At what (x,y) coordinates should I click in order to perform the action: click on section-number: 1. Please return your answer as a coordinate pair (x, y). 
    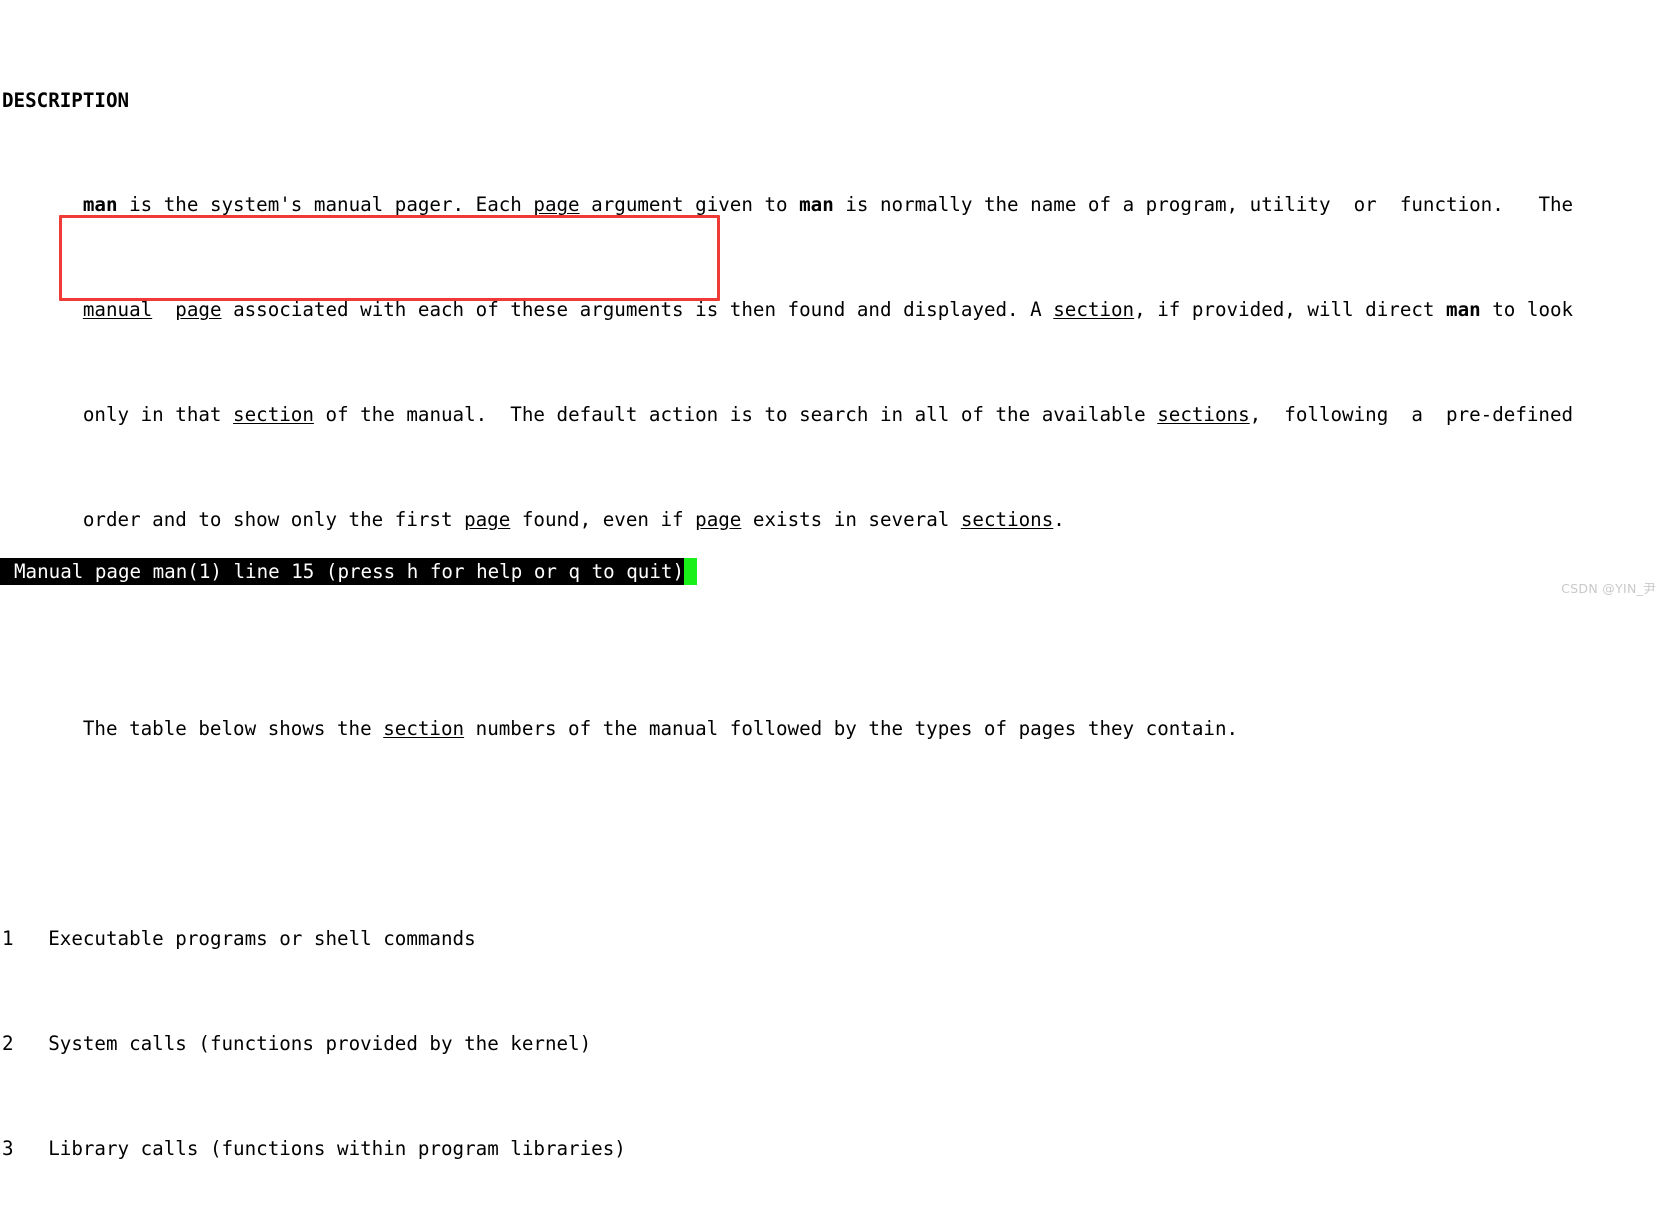
    Looking at the image, I should click on (8, 938).